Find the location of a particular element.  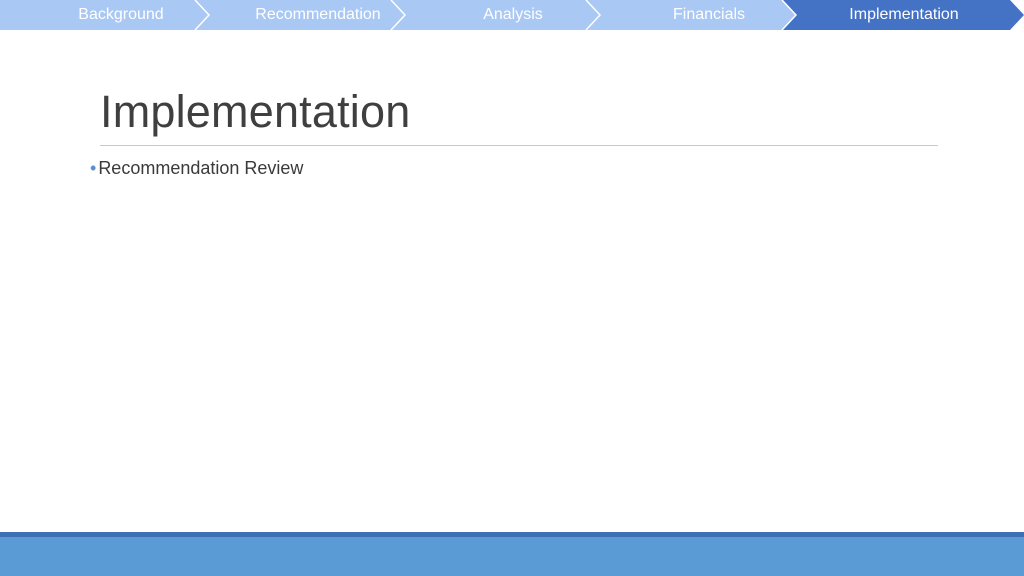

footer-band is located at coordinates (512, 556).